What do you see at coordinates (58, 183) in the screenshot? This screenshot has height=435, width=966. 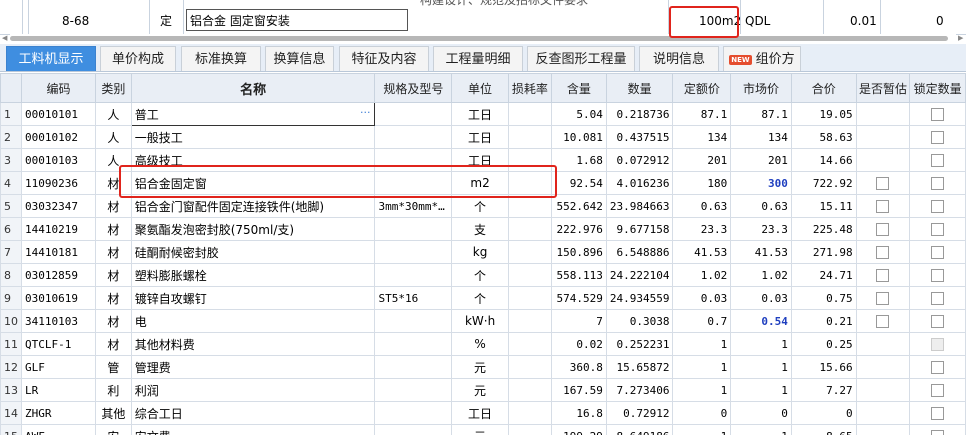 I see `cell-code: 11090236` at bounding box center [58, 183].